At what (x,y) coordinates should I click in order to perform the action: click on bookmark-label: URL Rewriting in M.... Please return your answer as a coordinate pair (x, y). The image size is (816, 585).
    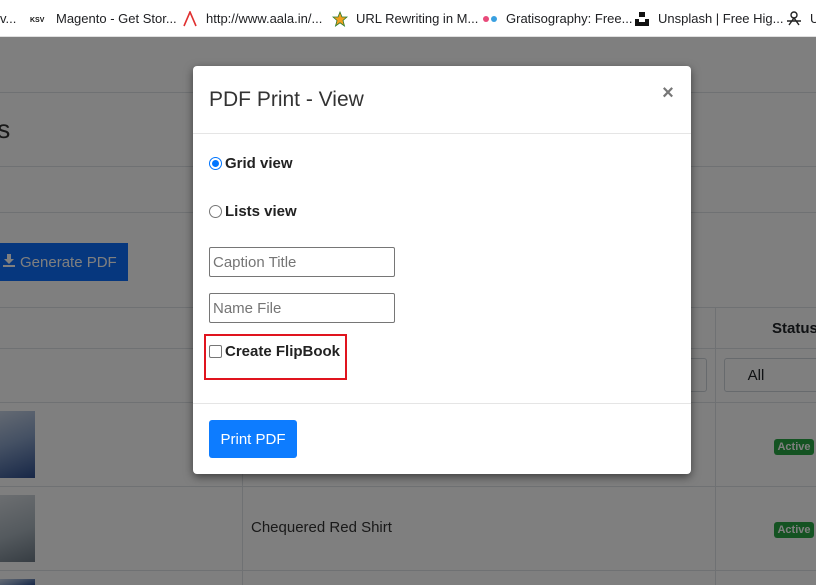
    Looking at the image, I should click on (417, 18).